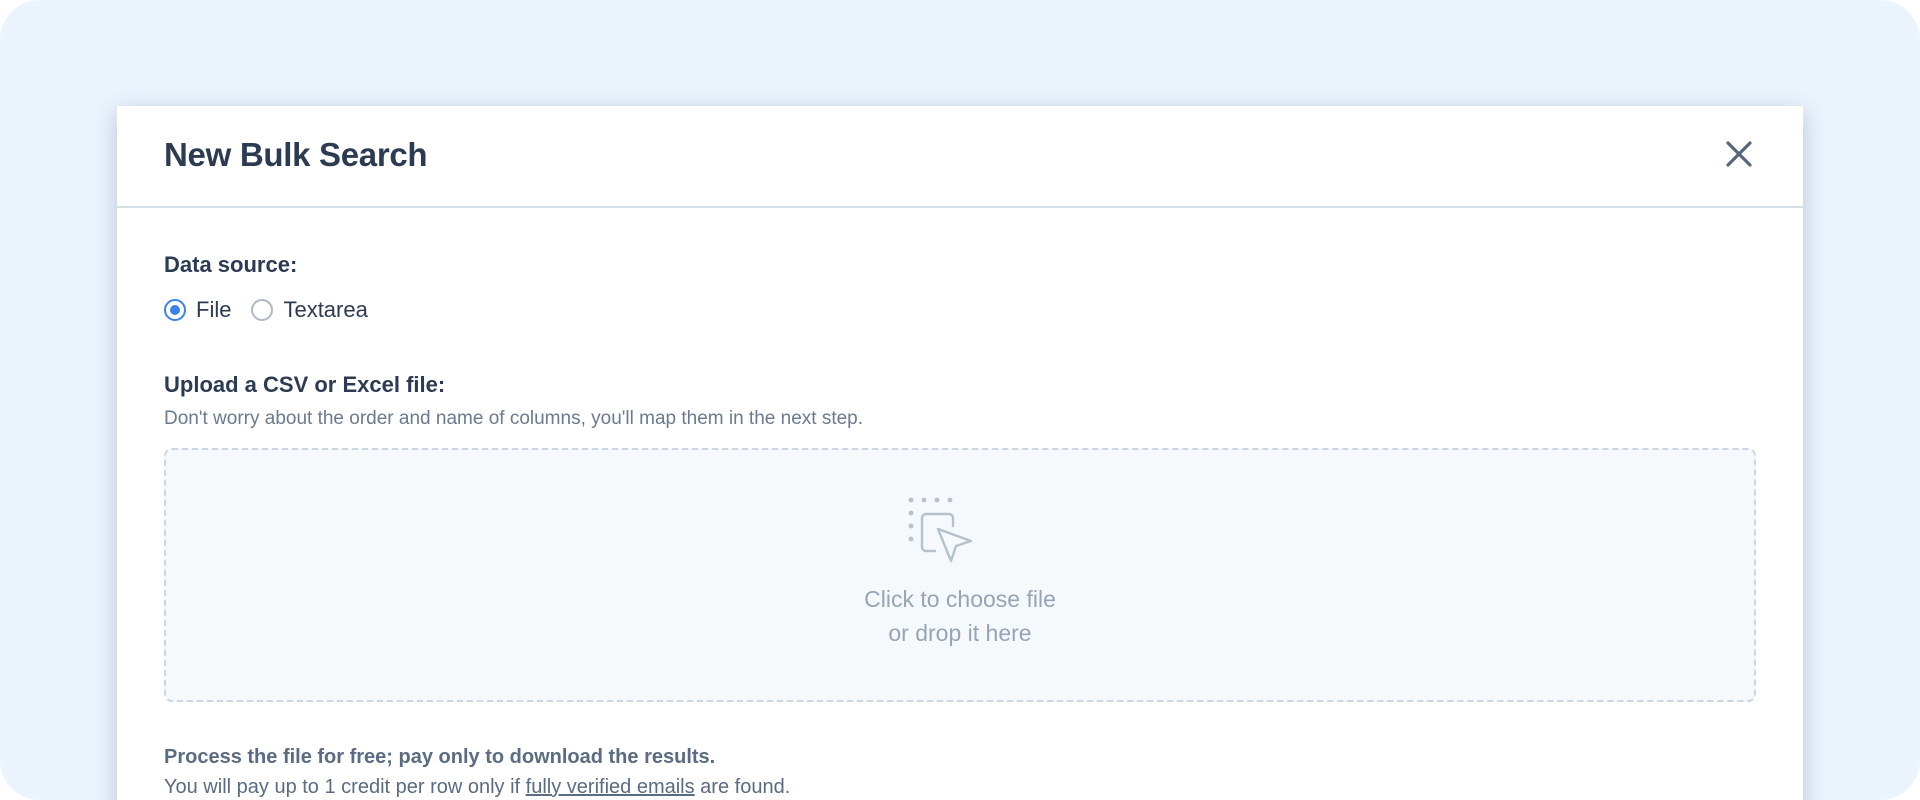 Image resolution: width=1920 pixels, height=800 pixels. I want to click on modal-header: New Bulk Search, so click(960, 157).